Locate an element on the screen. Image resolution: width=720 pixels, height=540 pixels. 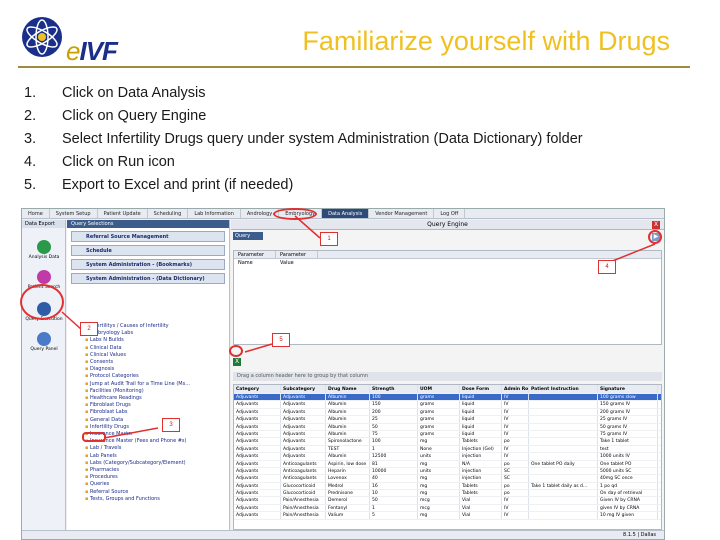
column-header: Parameter Value is located at coordinates (297, 258).